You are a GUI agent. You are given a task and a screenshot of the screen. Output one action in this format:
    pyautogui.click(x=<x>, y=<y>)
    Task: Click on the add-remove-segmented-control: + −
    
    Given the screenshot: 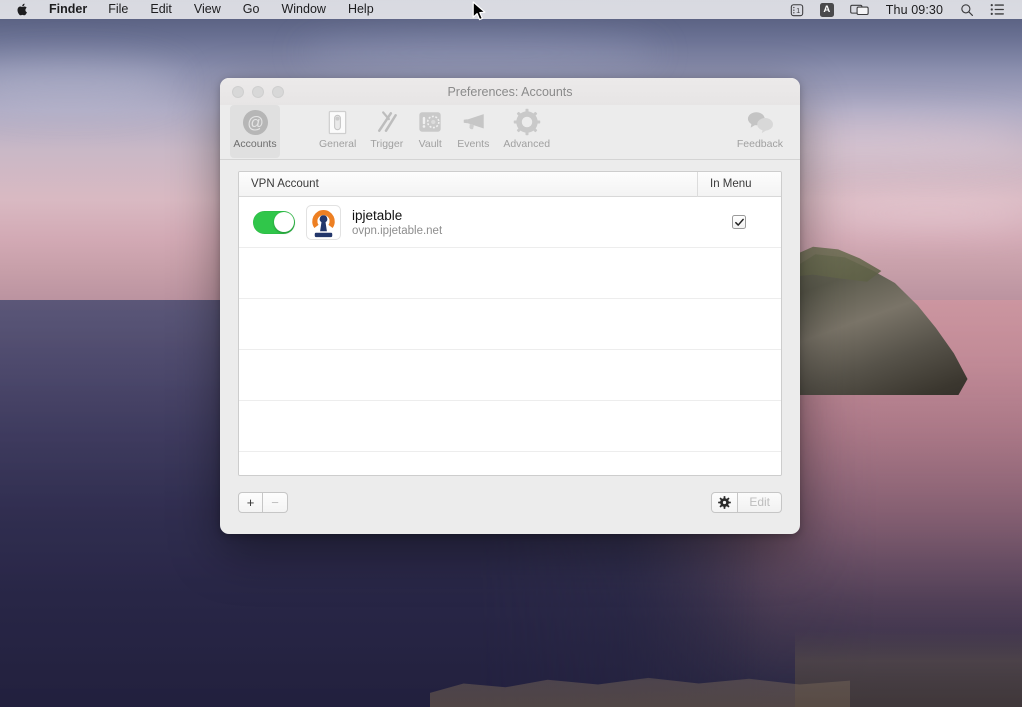 What is the action you would take?
    pyautogui.click(x=263, y=502)
    